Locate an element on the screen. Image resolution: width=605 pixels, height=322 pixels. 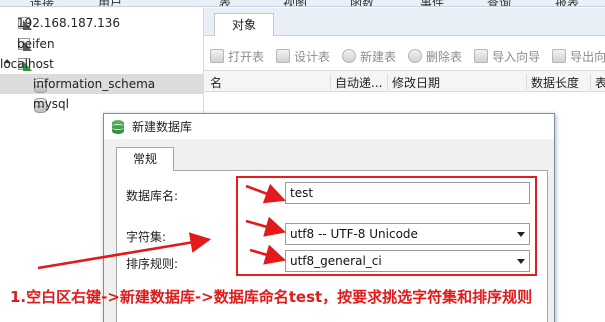
open-table-icon is located at coordinates (217, 56).